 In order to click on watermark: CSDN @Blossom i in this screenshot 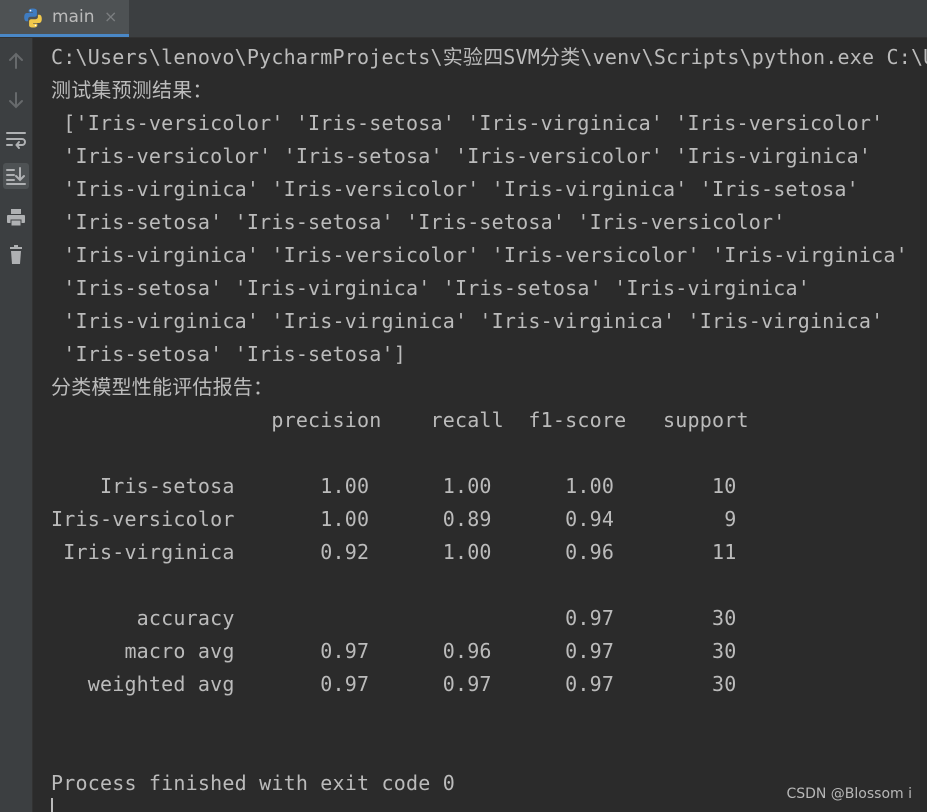, I will do `click(849, 794)`.